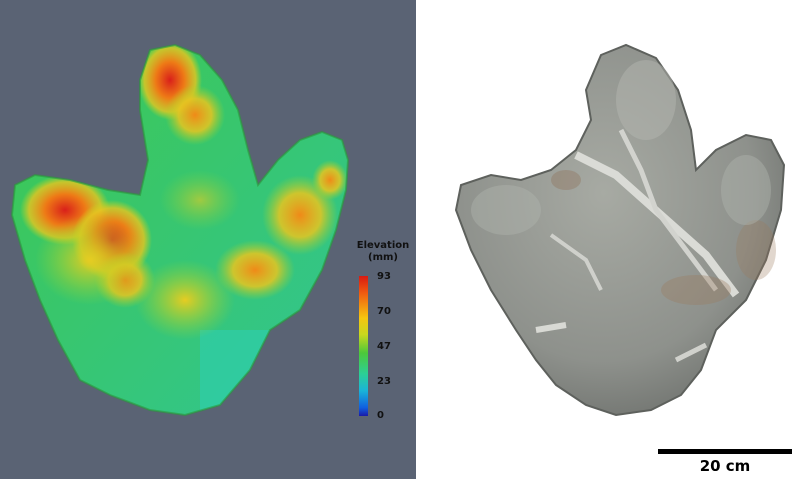 This screenshot has height=479, width=800. Describe the element at coordinates (383, 245) in the screenshot. I see `legend-title-line1: Elevation` at that location.